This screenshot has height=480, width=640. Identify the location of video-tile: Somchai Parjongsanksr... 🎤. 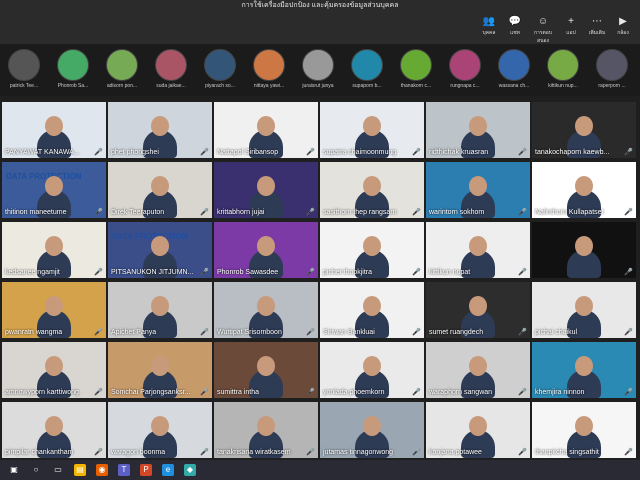
(160, 370).